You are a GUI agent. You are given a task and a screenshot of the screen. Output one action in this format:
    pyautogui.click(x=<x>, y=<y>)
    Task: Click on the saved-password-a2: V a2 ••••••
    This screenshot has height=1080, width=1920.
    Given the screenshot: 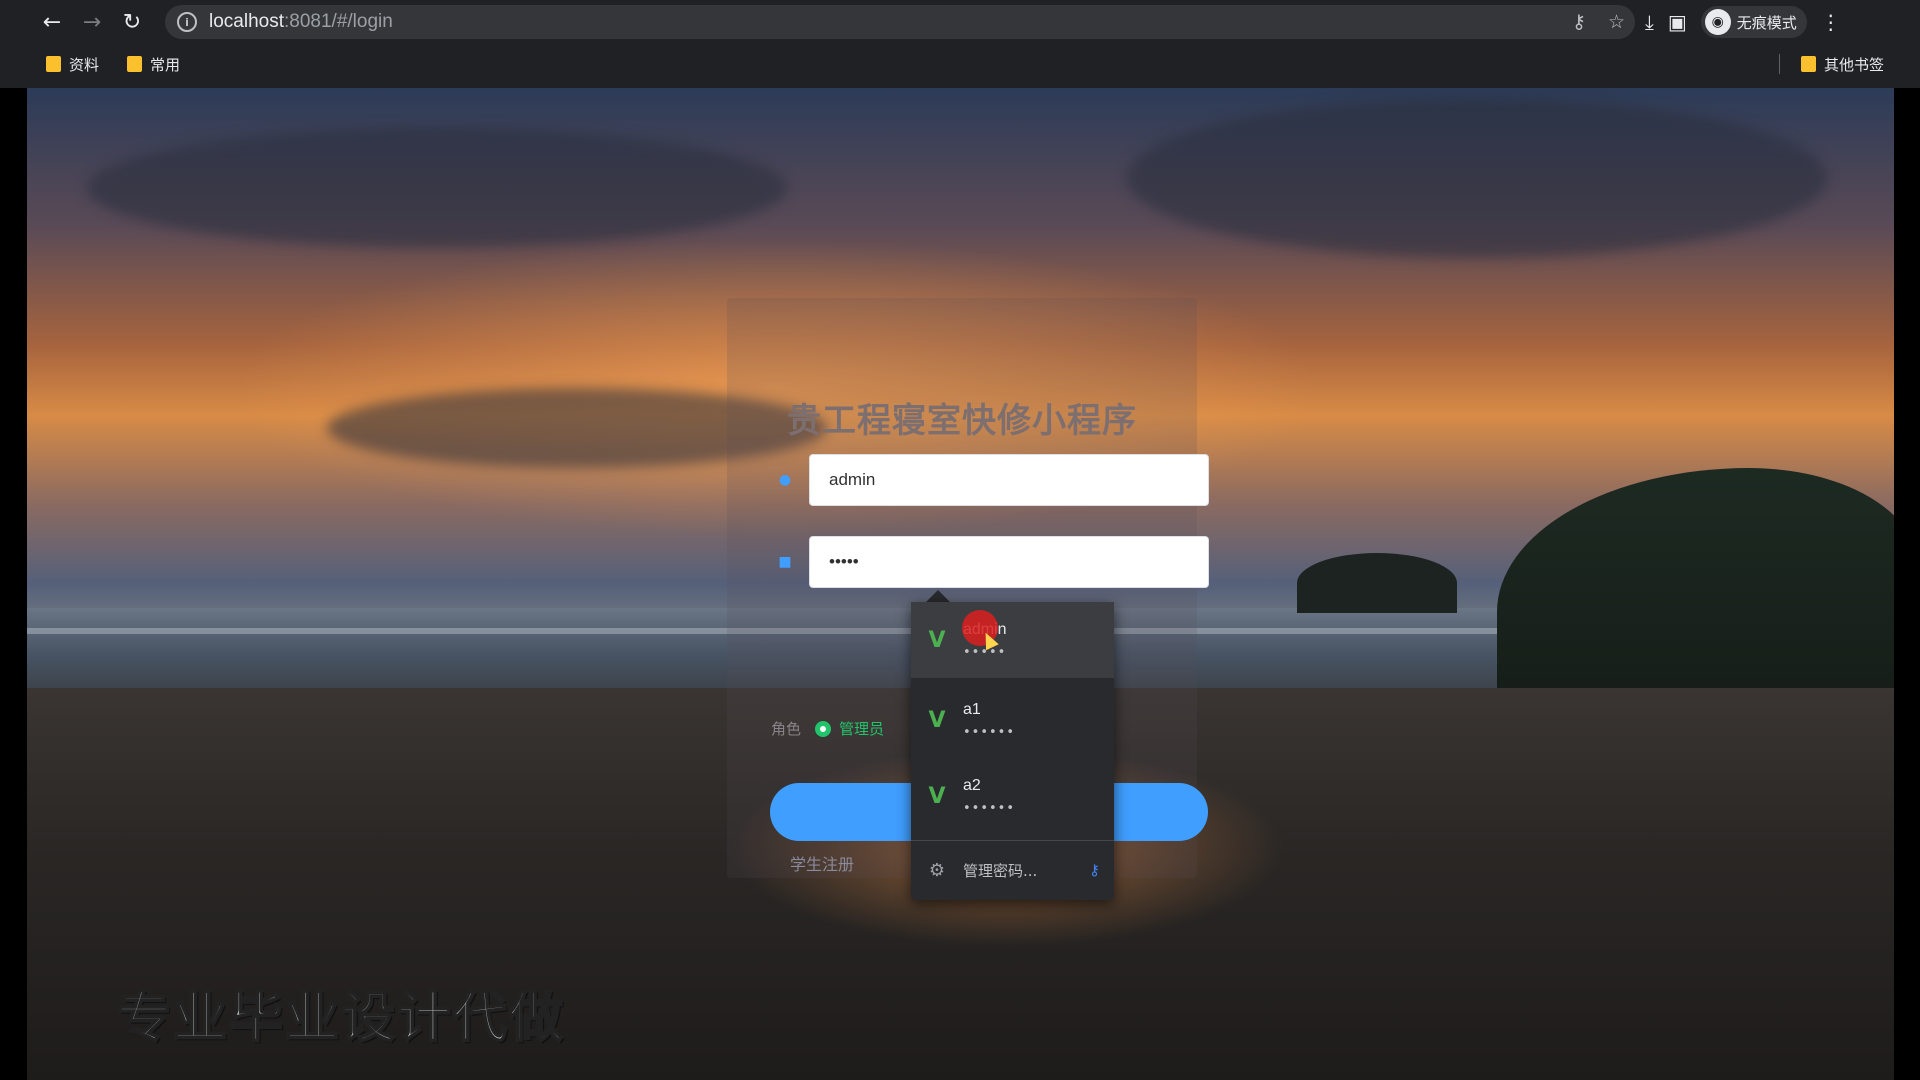 What is the action you would take?
    pyautogui.click(x=1012, y=796)
    